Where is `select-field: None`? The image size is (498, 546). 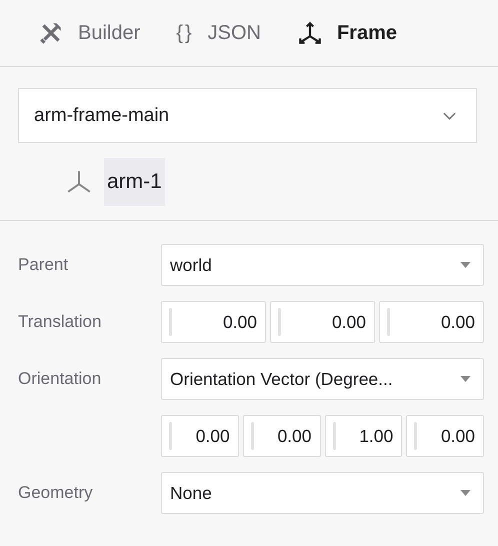 select-field: None is located at coordinates (322, 493).